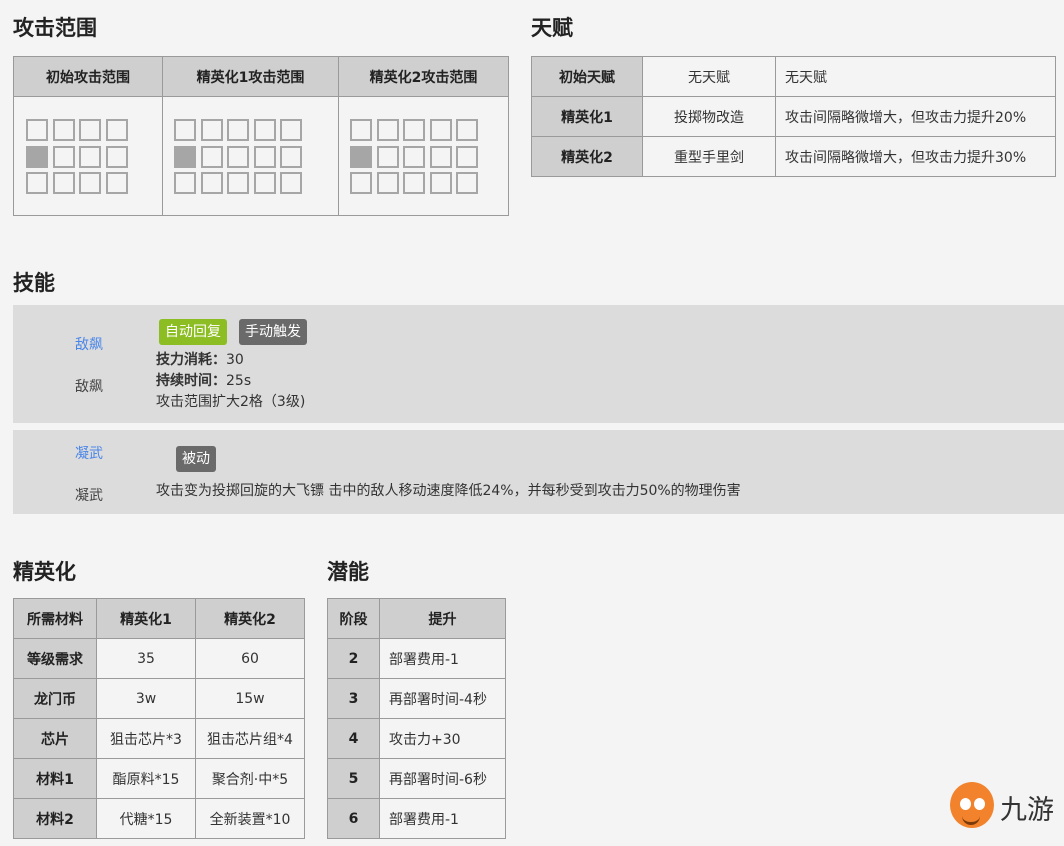 This screenshot has width=1064, height=846. Describe the element at coordinates (55, 818) in the screenshot. I see `elite-row-label: 材料2` at that location.